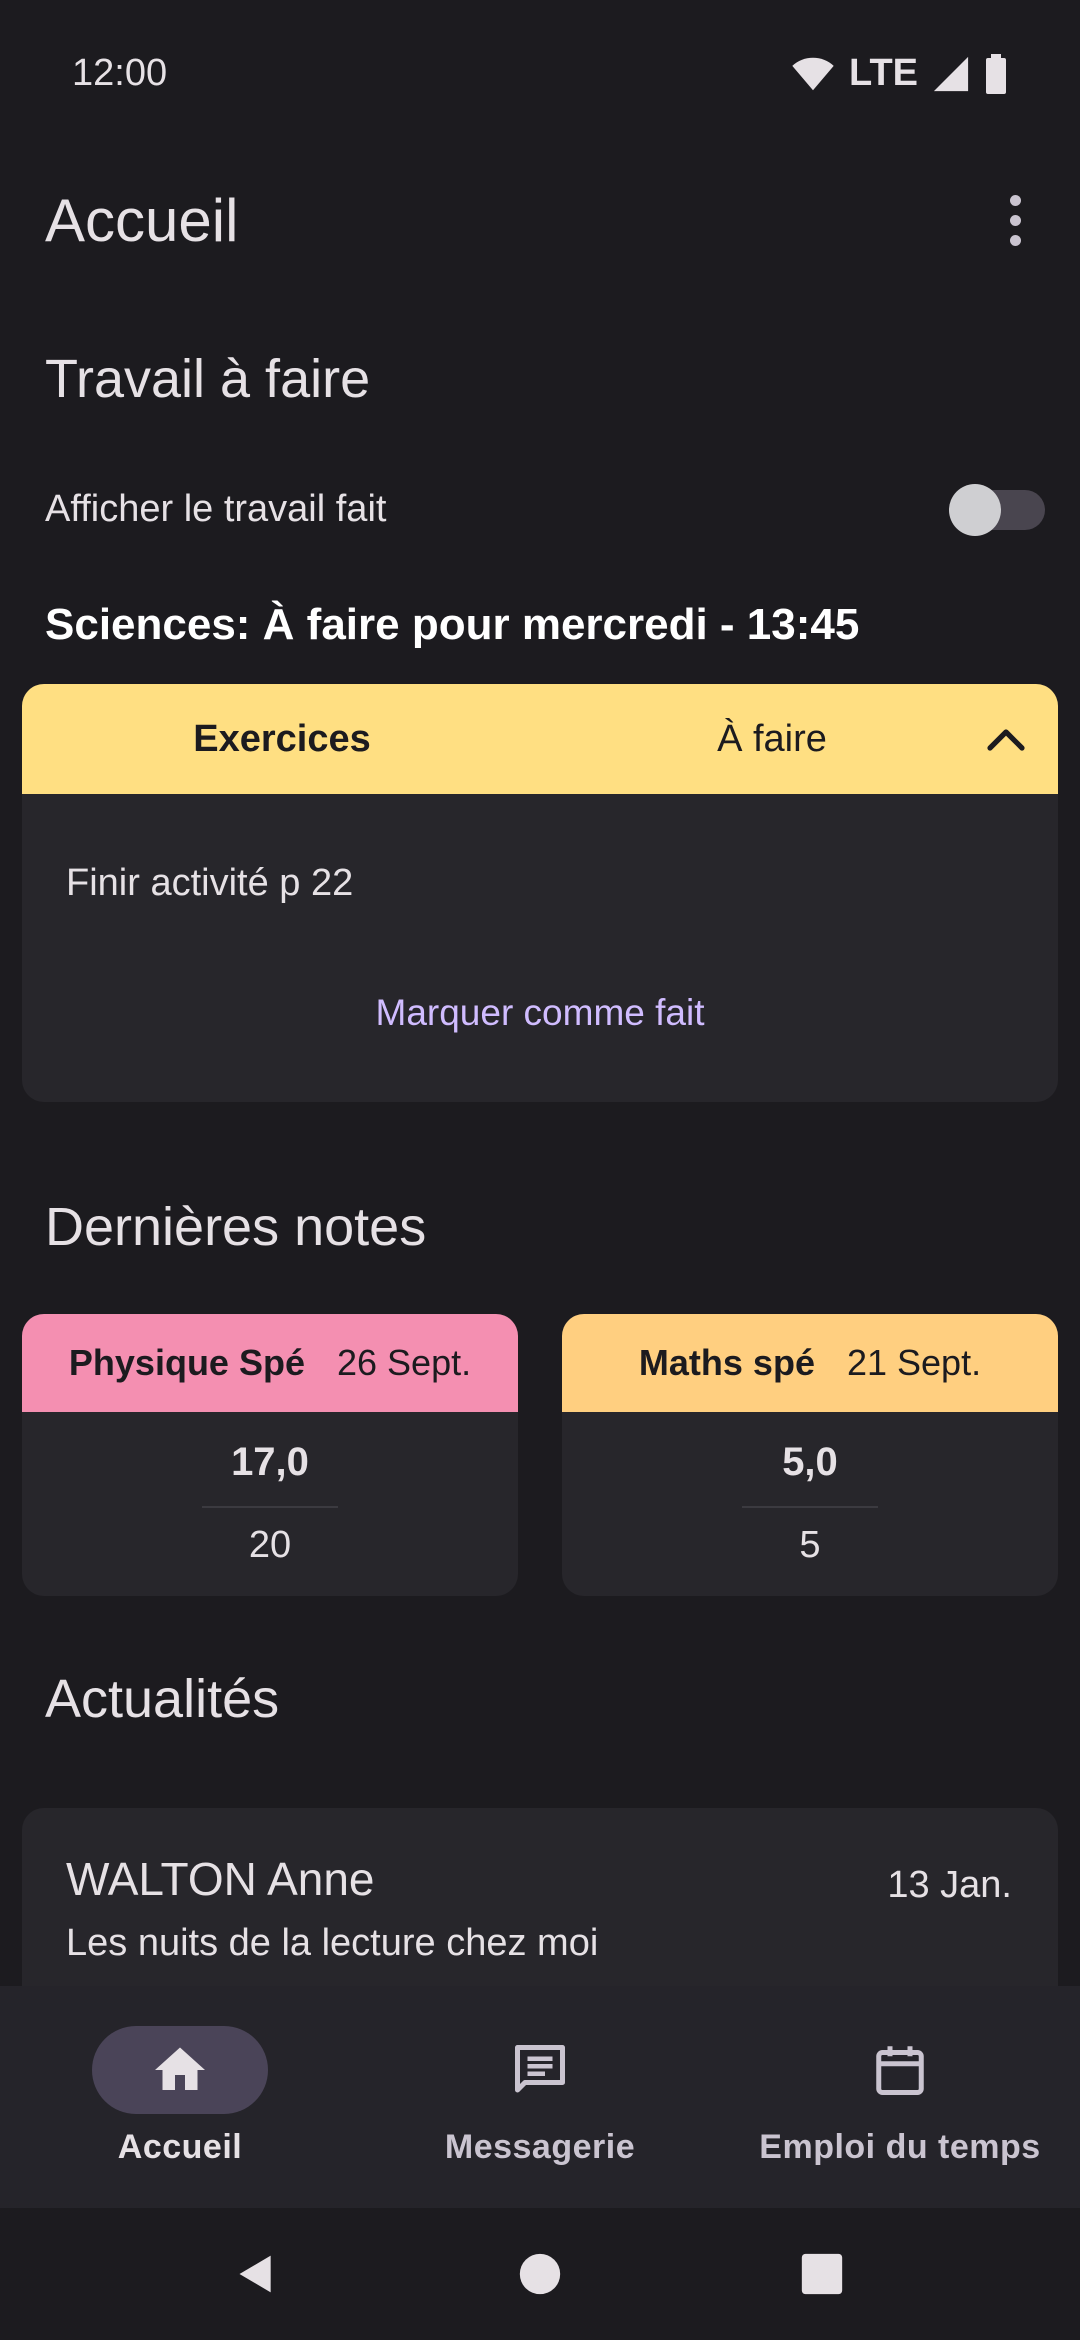  Describe the element at coordinates (540, 1013) in the screenshot. I see `mark-as-done-button: Marquer comme fait` at that location.